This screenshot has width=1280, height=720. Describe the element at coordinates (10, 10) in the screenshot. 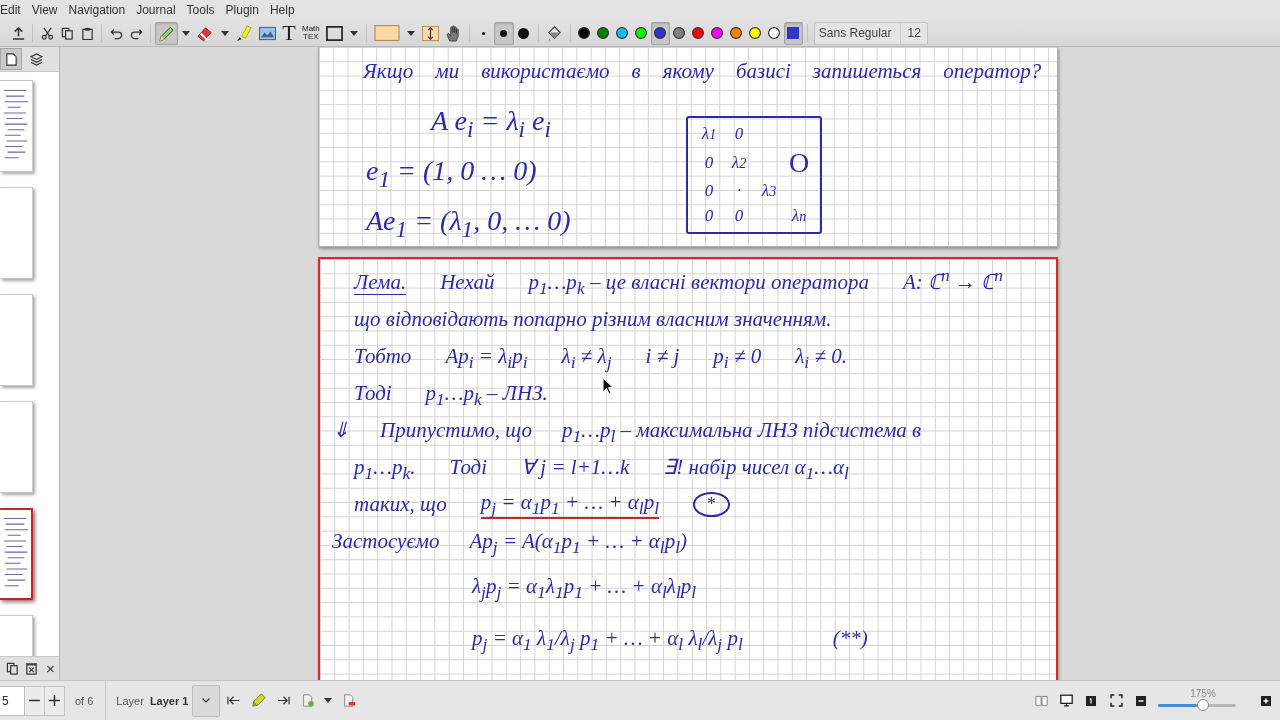

I see `menu-item: Edit` at that location.